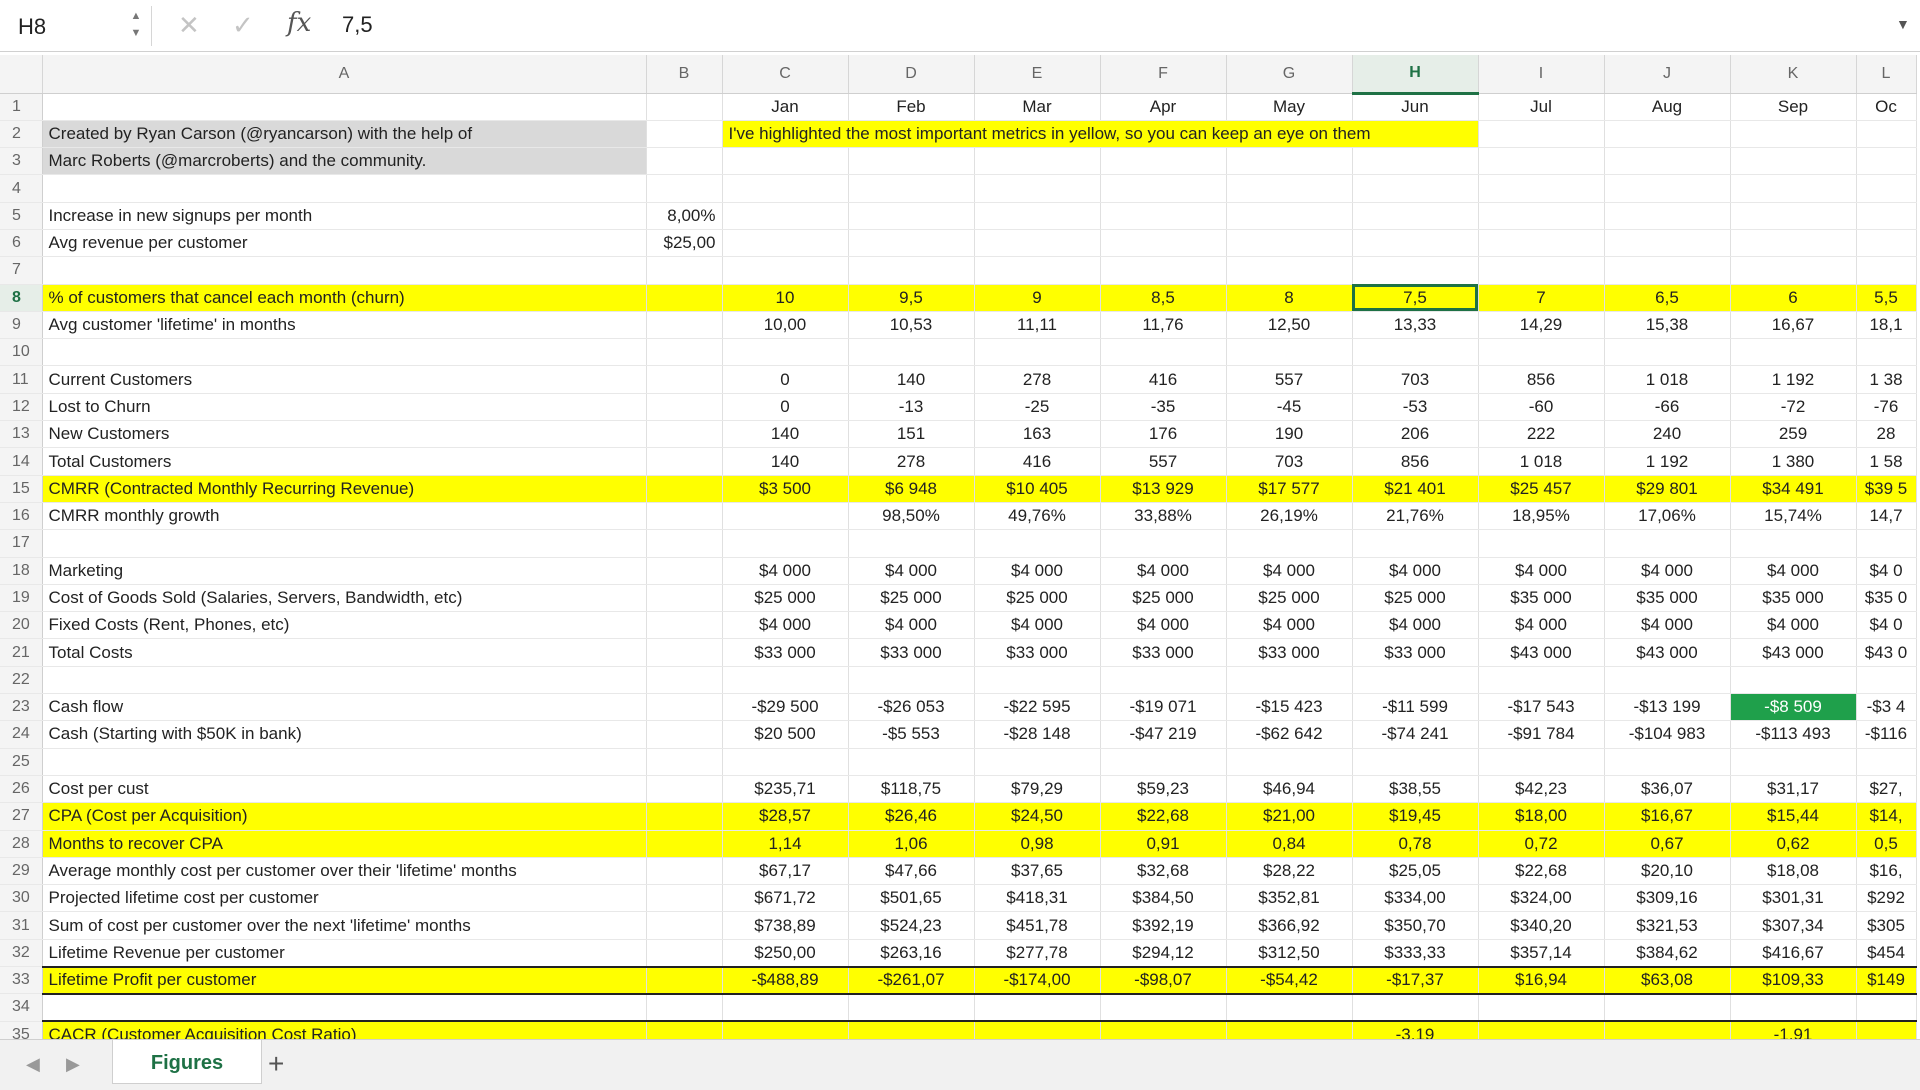  Describe the element at coordinates (1886, 107) in the screenshot. I see `value-cell: Oc` at that location.